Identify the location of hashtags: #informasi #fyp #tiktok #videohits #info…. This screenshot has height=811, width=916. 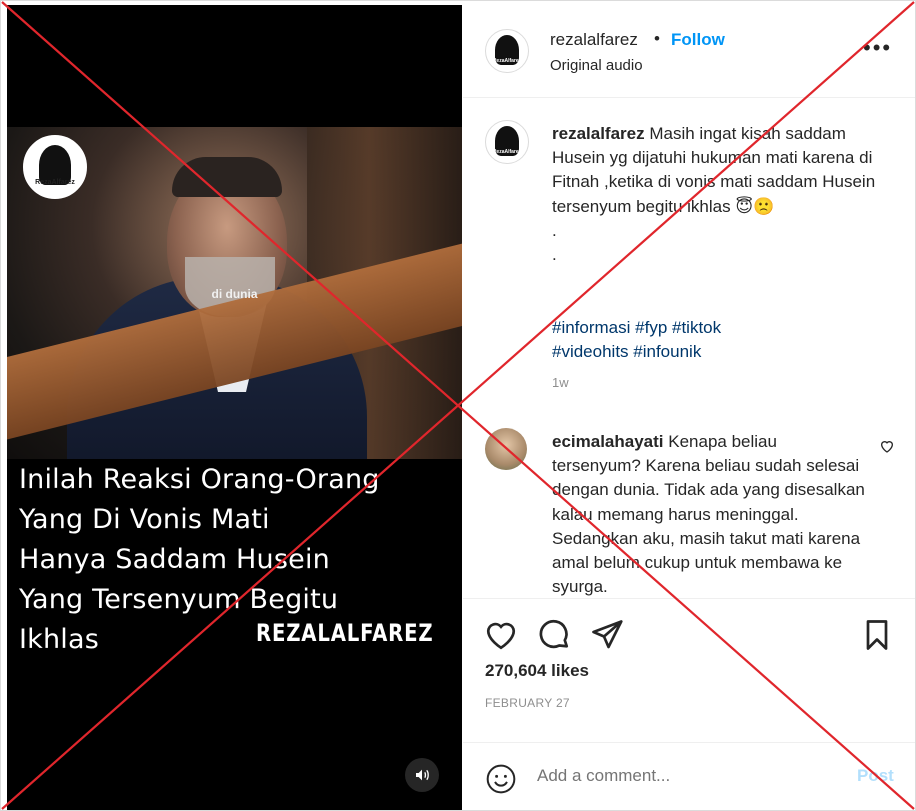
(722, 340).